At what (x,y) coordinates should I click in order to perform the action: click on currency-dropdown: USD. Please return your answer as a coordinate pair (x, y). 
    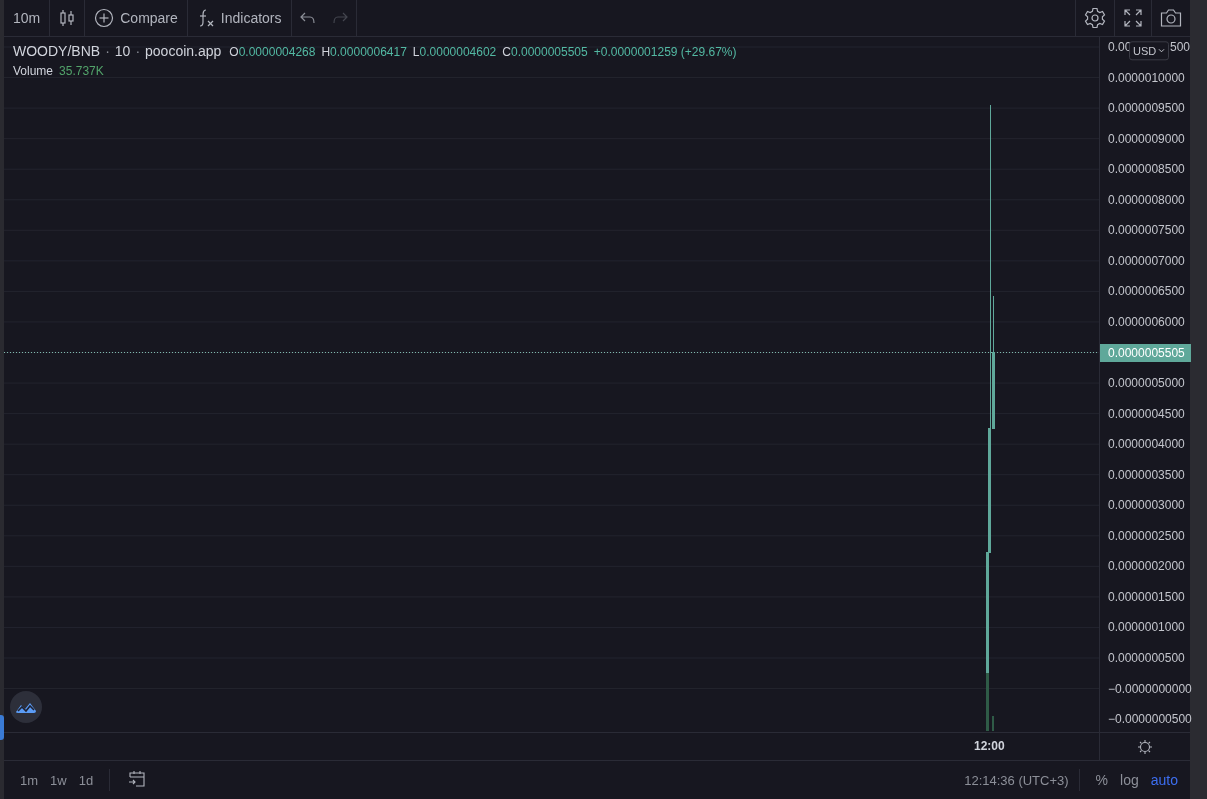
    Looking at the image, I should click on (1149, 51).